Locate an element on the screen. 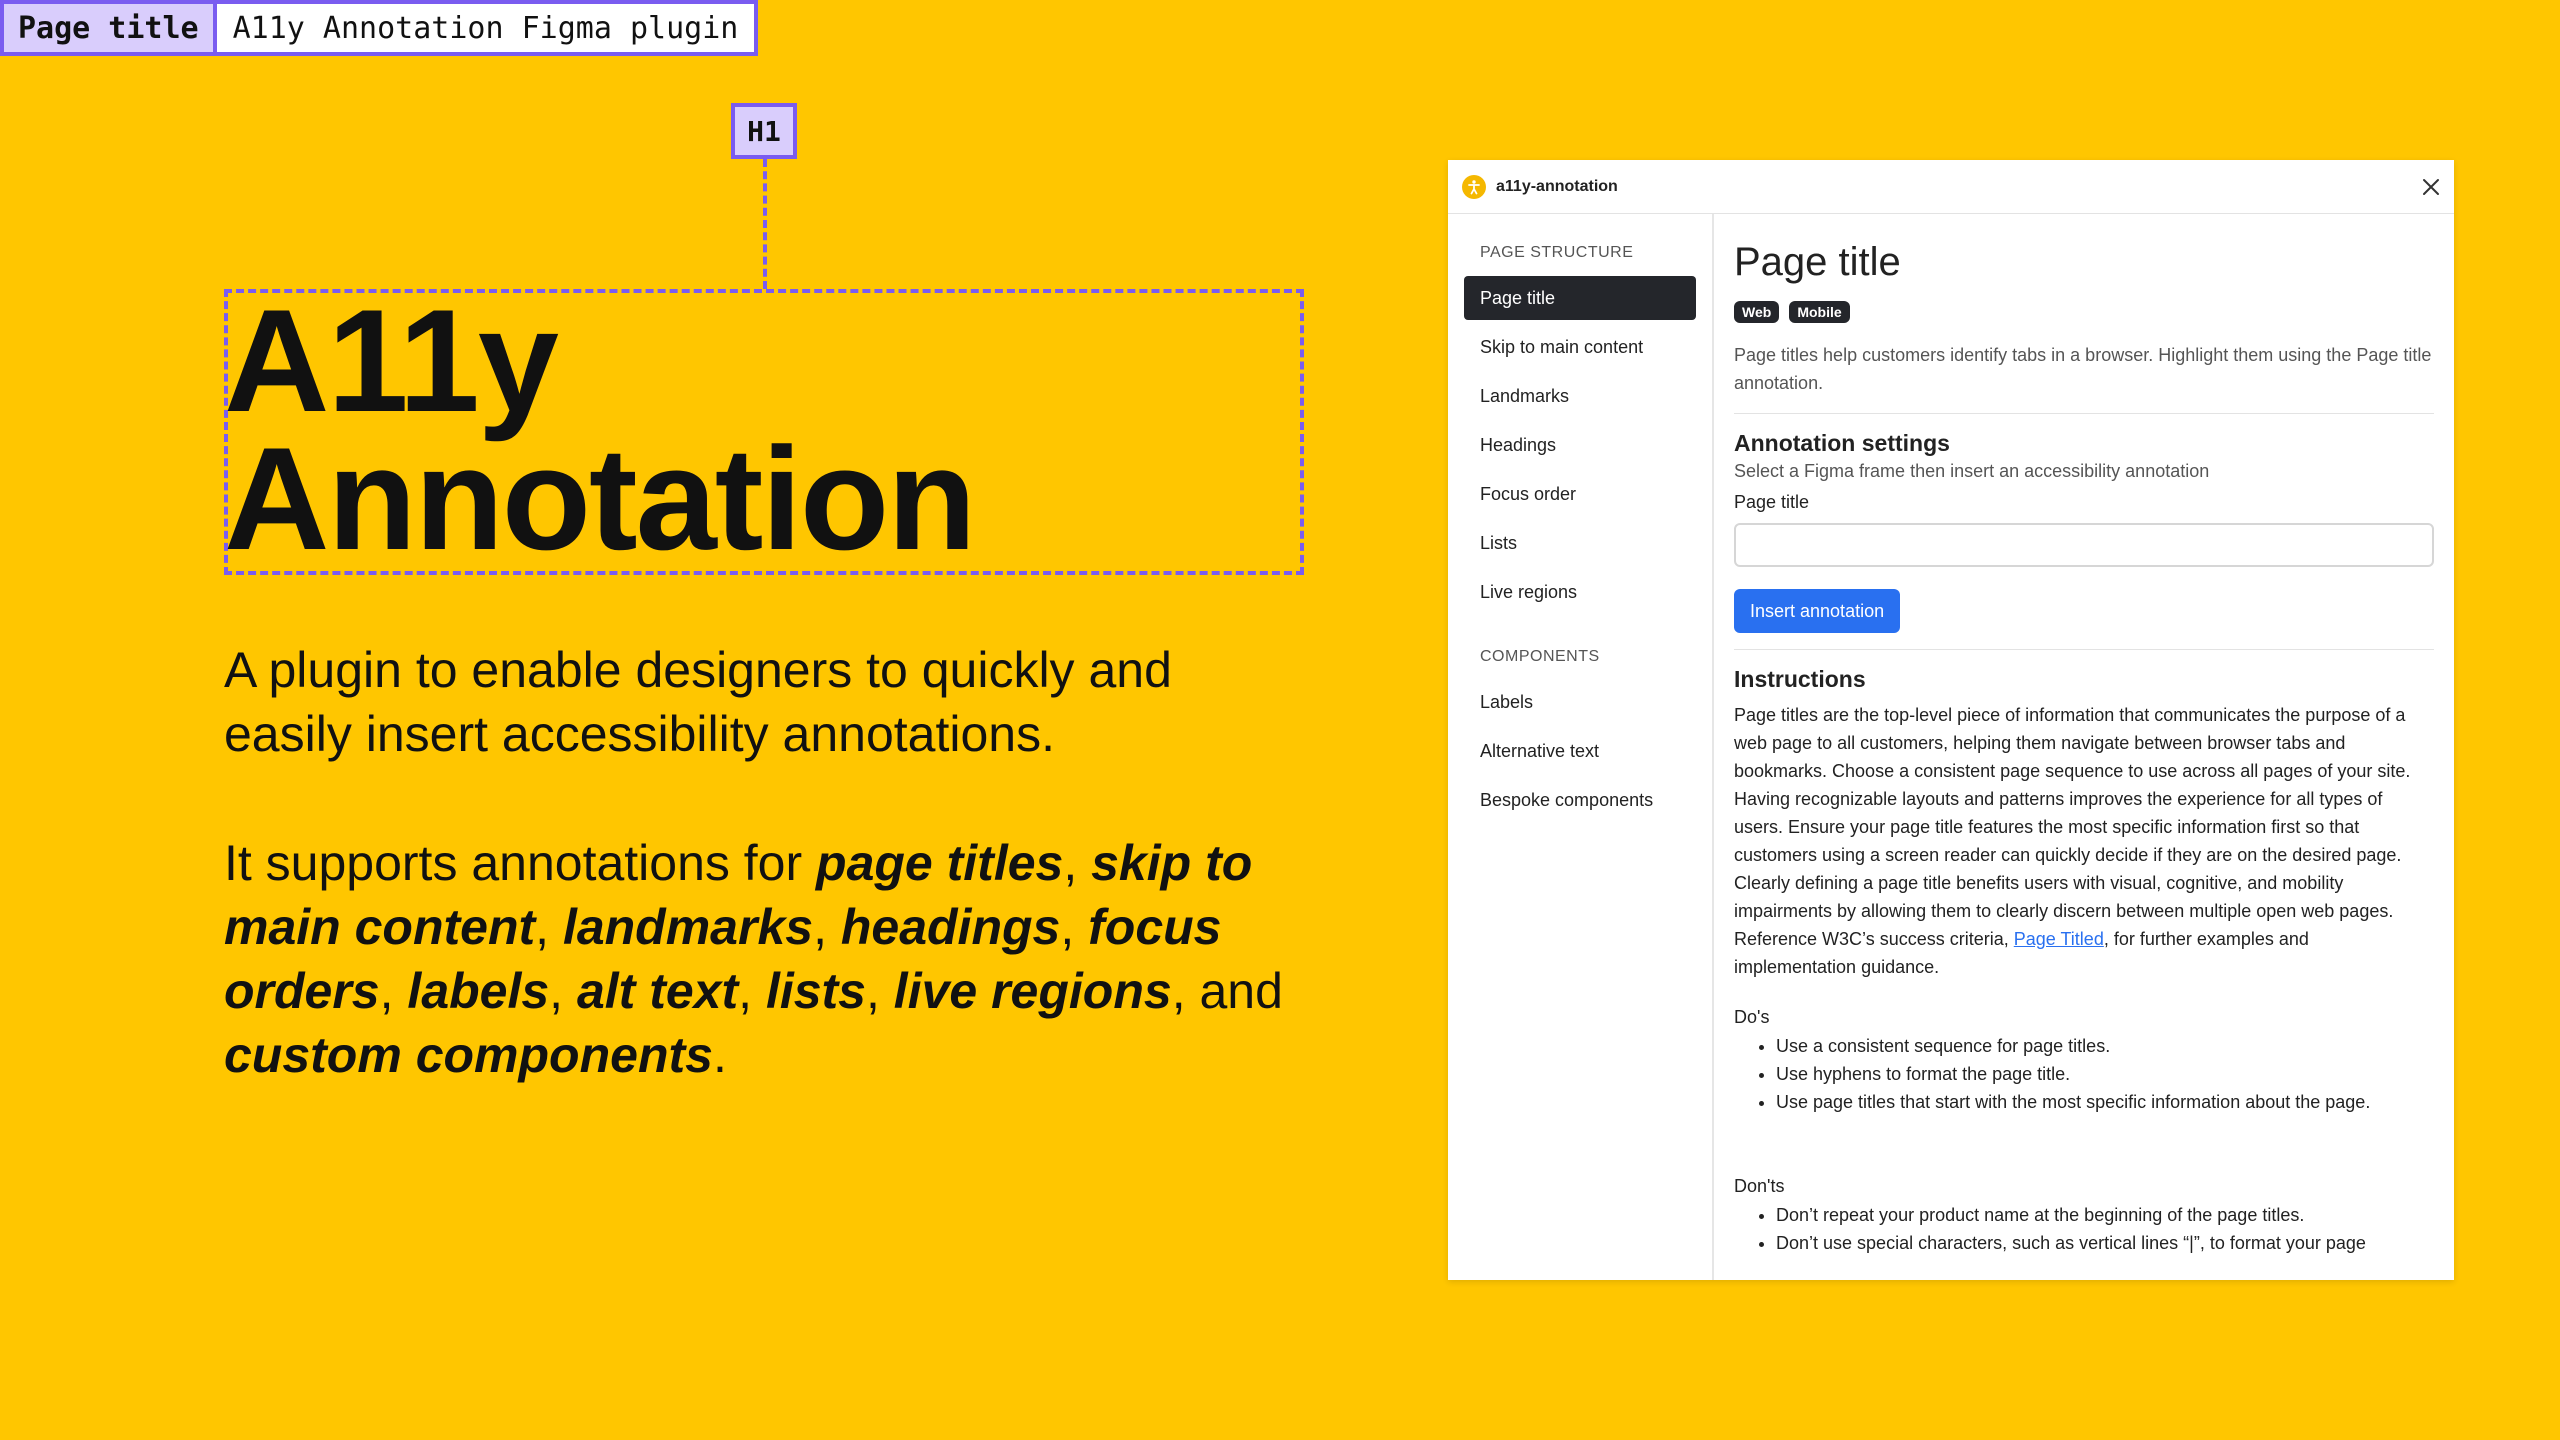 This screenshot has height=1440, width=2560. page-title-field-label: Page title is located at coordinates (1772, 502).